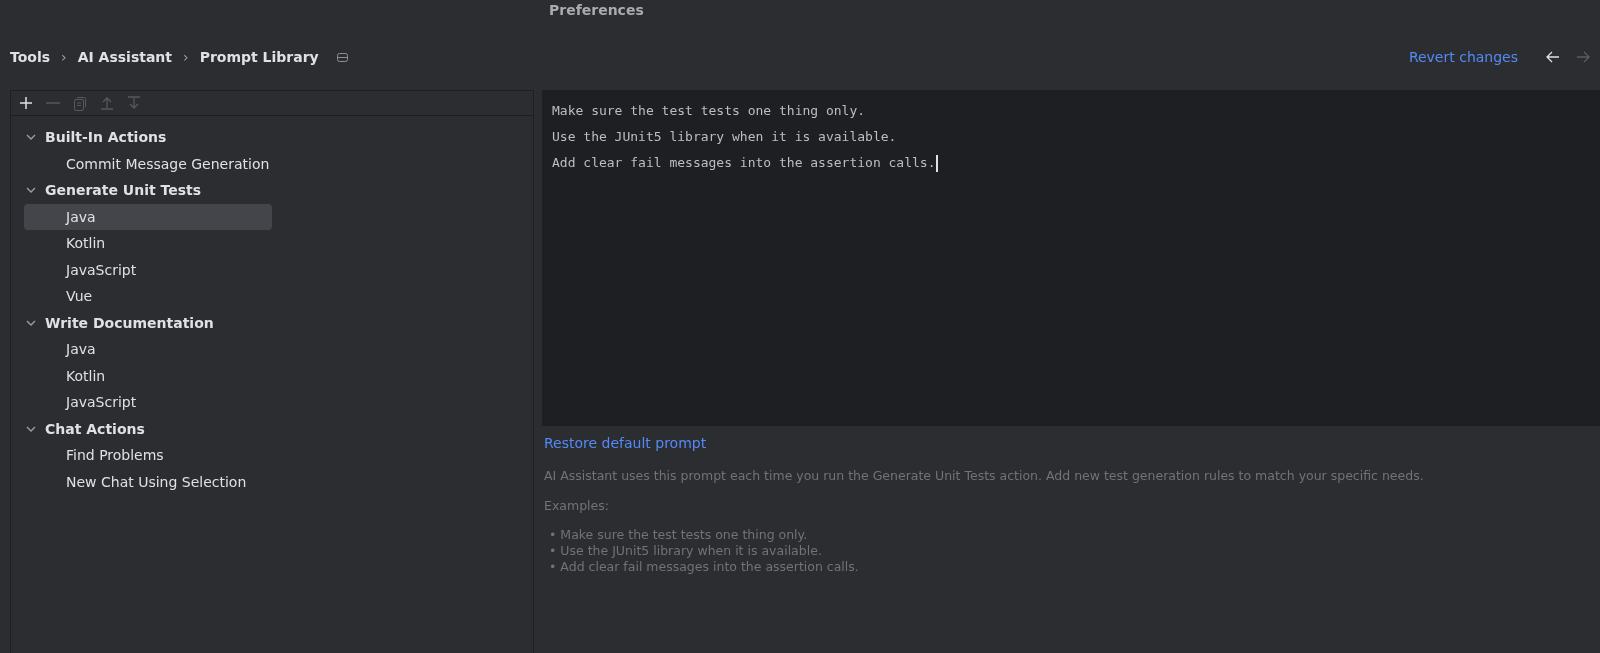 This screenshot has height=653, width=1600. I want to click on move-down-icon, so click(134, 103).